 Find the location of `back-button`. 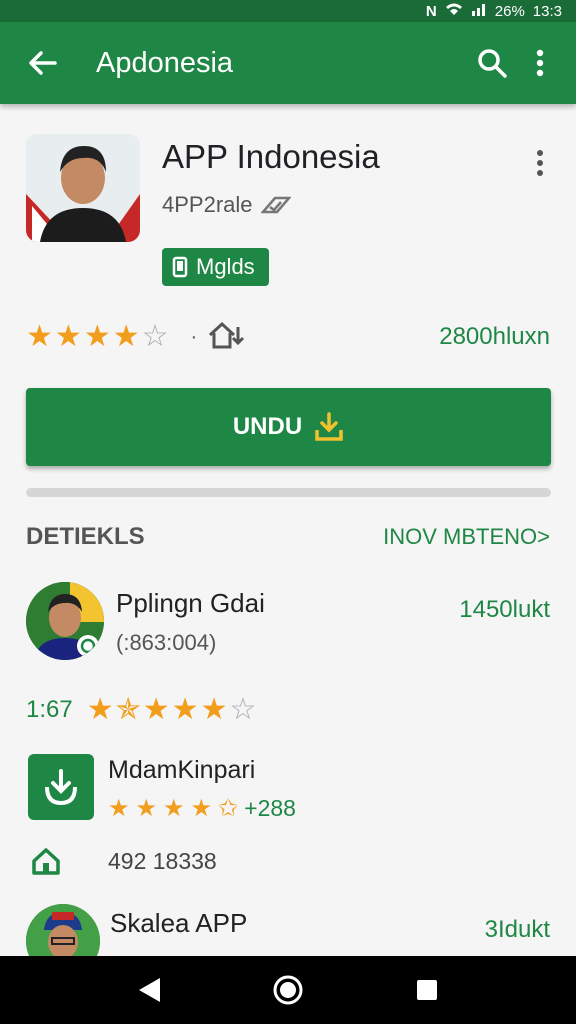

back-button is located at coordinates (42, 63).